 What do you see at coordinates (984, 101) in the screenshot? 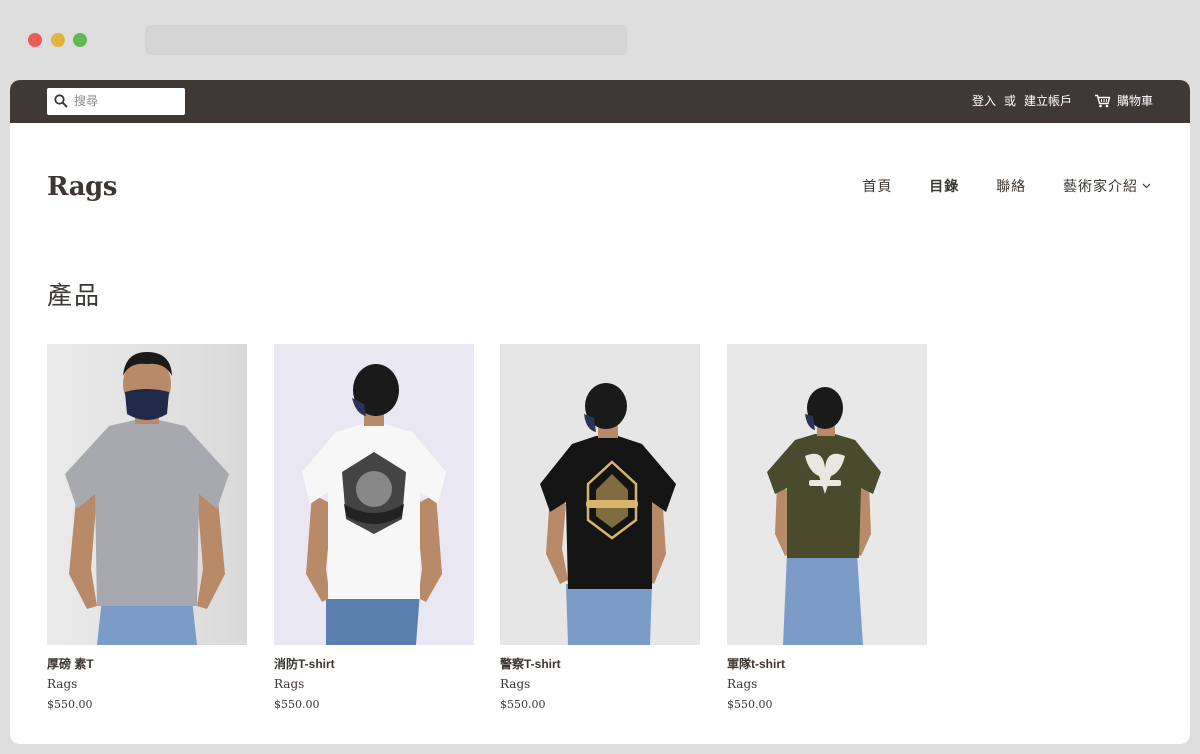
I see `login-link: 登入` at bounding box center [984, 101].